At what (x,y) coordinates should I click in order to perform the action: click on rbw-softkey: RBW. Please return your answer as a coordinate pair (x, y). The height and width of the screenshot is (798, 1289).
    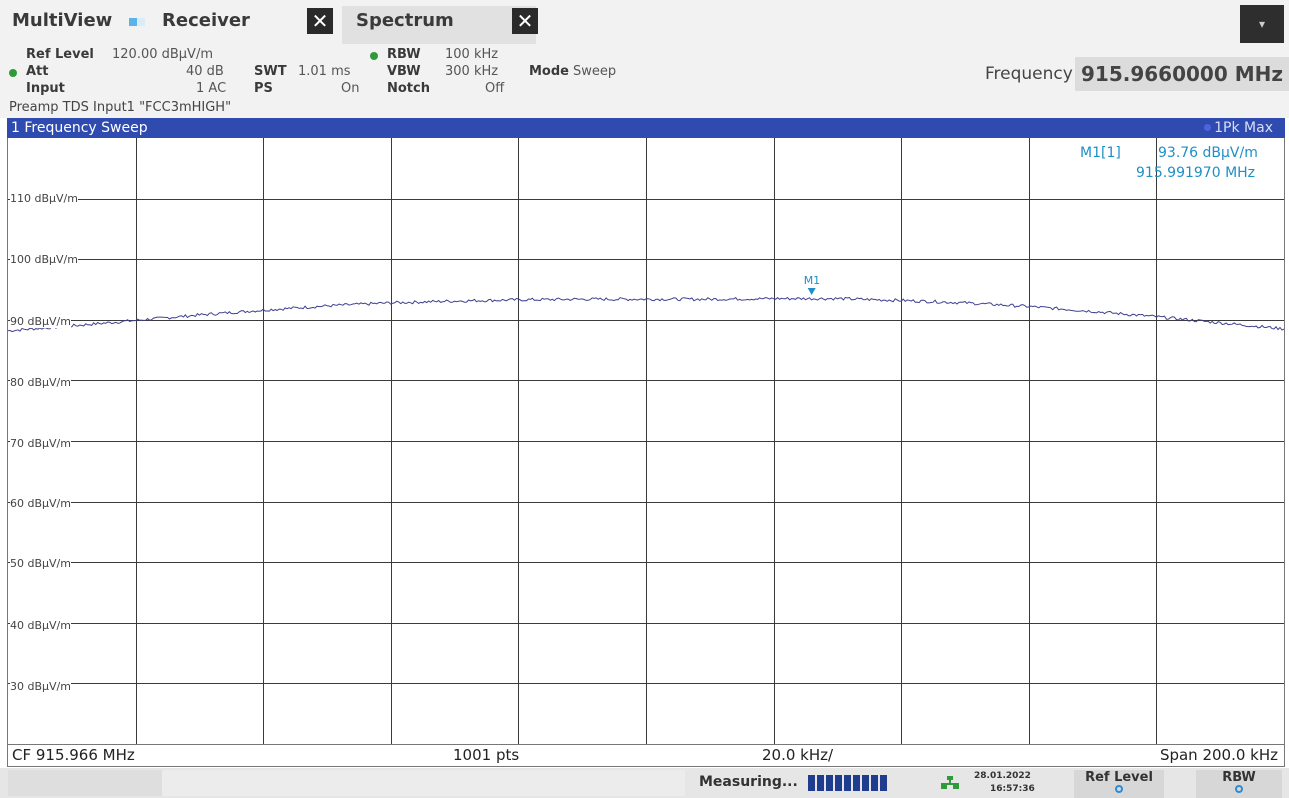
    Looking at the image, I should click on (1239, 784).